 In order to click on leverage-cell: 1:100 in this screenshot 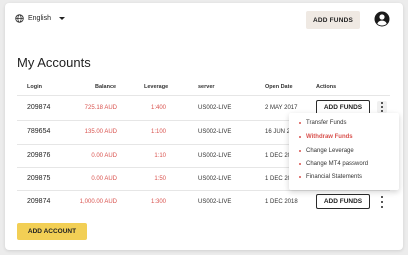, I will do `click(158, 132)`.